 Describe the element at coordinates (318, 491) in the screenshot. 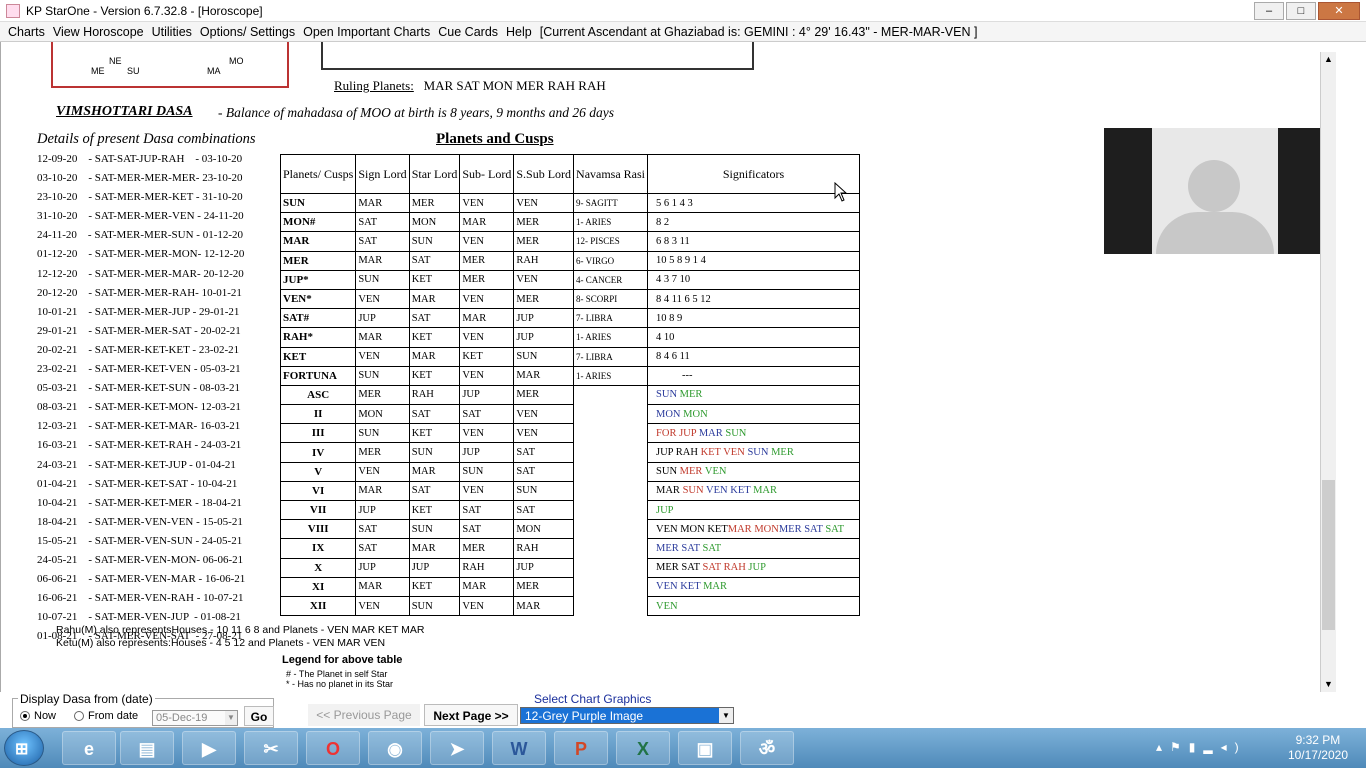

I see `table-cell: VI` at that location.